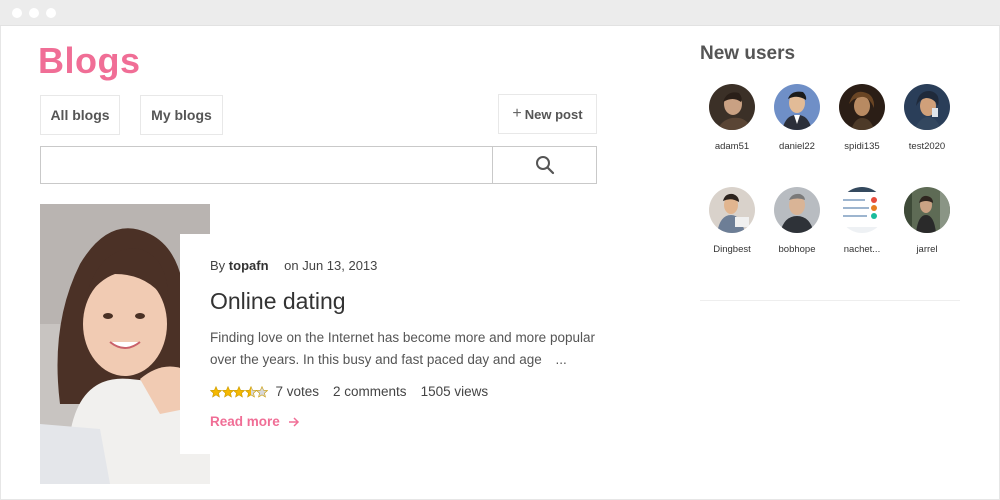  I want to click on plus-icon: +, so click(517, 113).